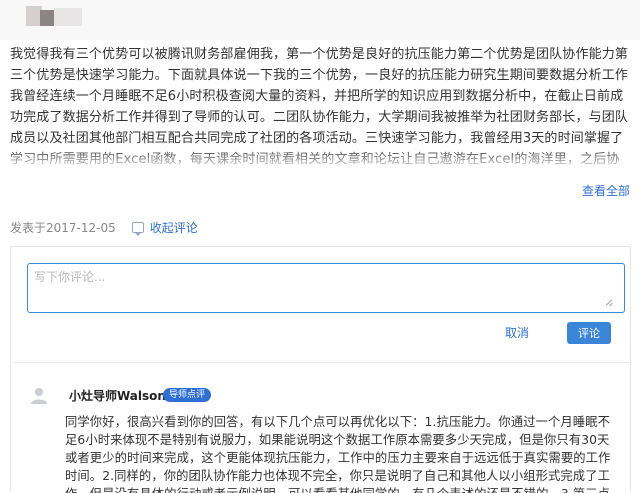  What do you see at coordinates (320, 362) in the screenshot?
I see `divider` at bounding box center [320, 362].